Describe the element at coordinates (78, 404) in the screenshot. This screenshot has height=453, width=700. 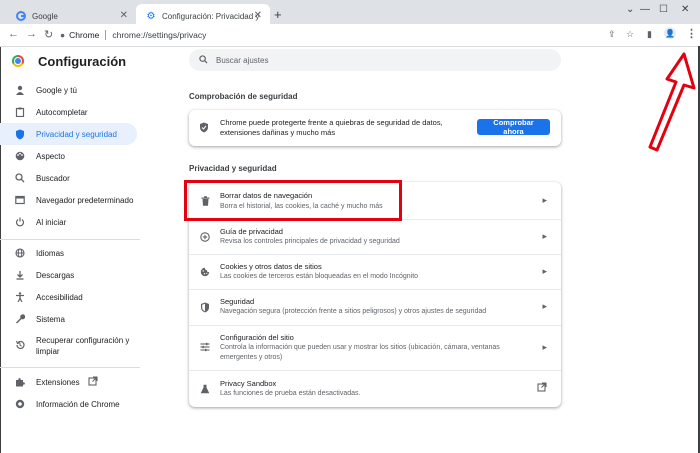
I see `sidebar-item-label: Información de Chrome` at that location.